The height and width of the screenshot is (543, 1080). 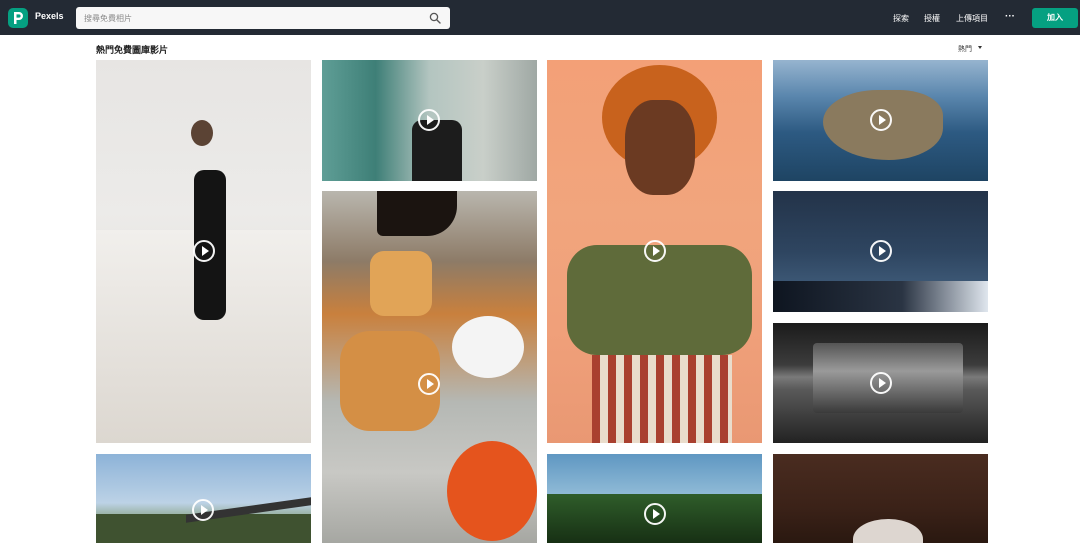 I want to click on mountain-horizon, so click(x=880, y=296).